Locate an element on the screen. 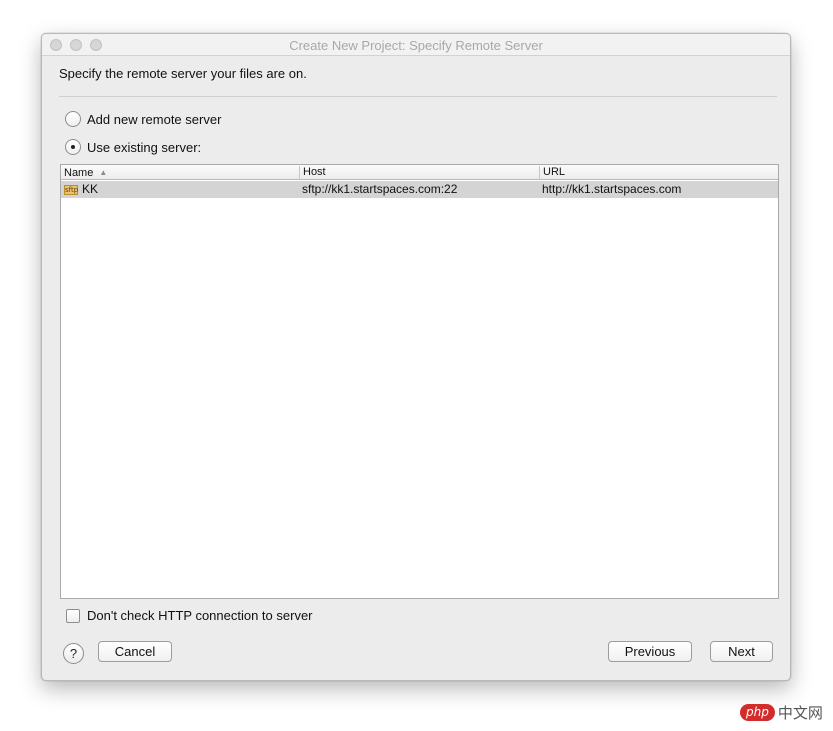  watermark-text: 中文网 is located at coordinates (800, 713).